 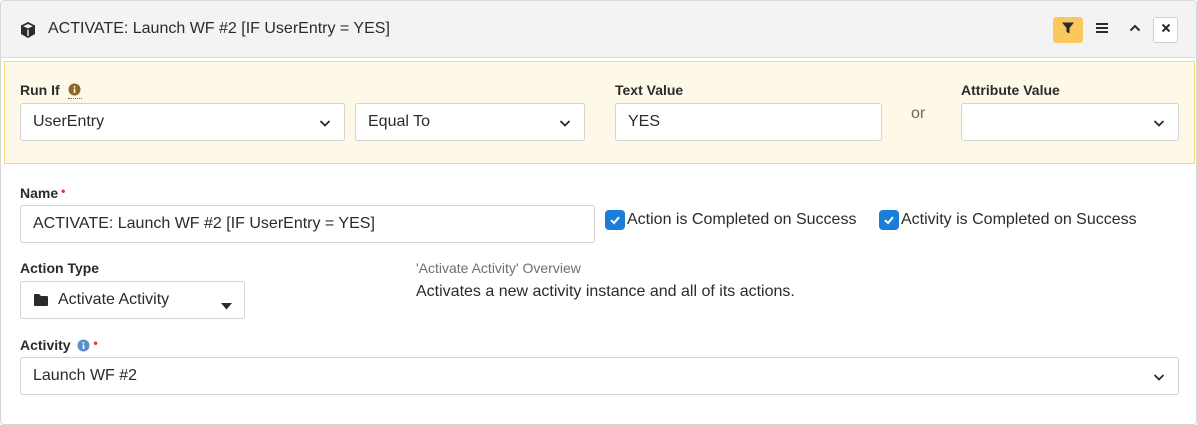 What do you see at coordinates (28, 30) in the screenshot?
I see `cube-icon` at bounding box center [28, 30].